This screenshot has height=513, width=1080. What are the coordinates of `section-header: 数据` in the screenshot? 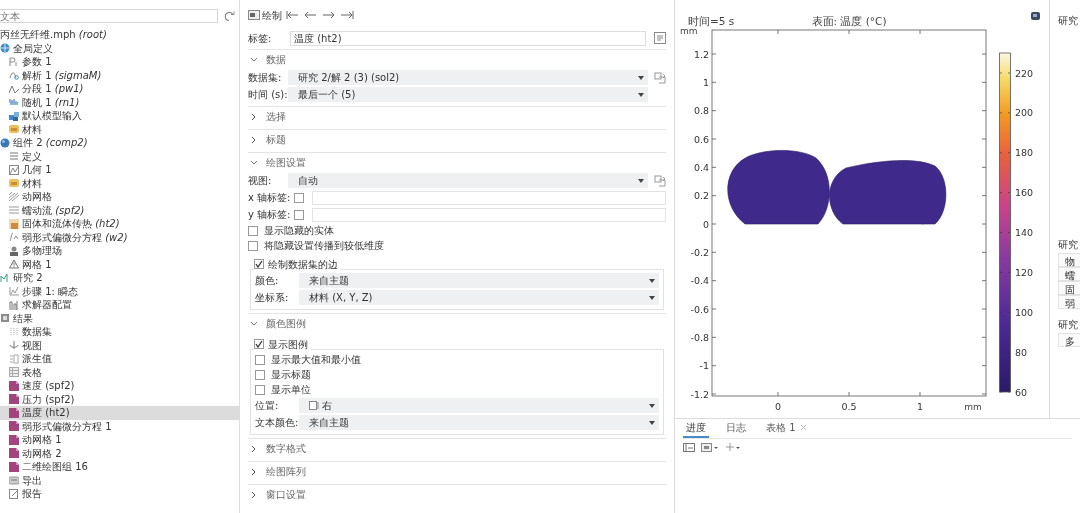 It's located at (457, 59).